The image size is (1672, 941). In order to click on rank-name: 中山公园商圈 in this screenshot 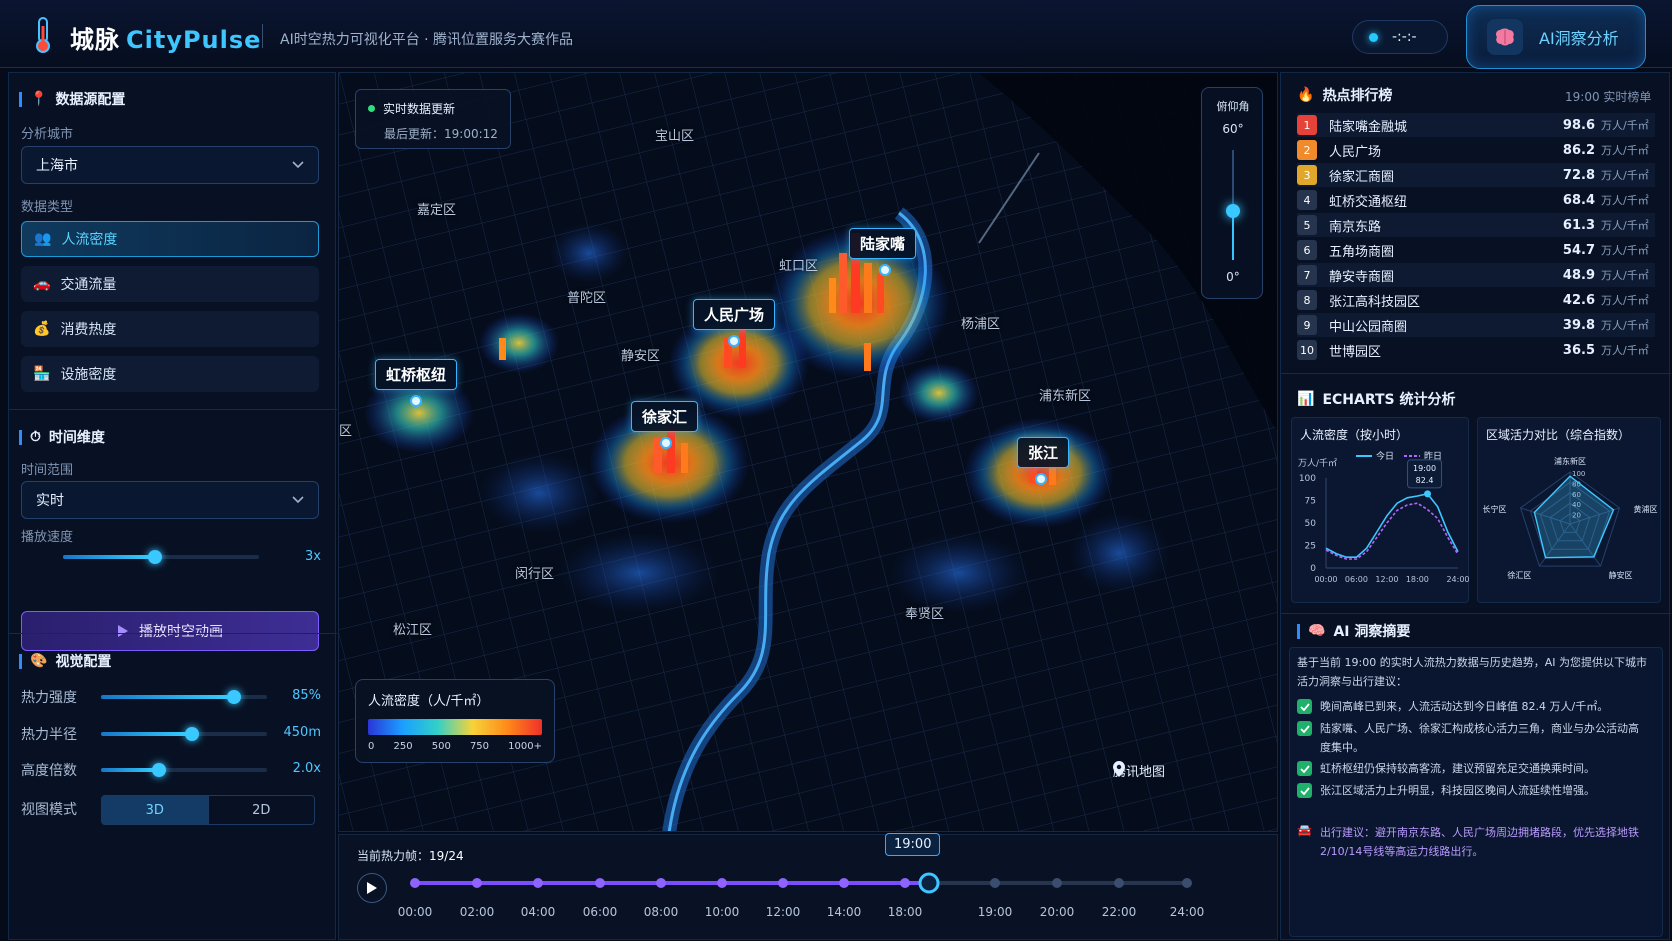, I will do `click(1368, 327)`.